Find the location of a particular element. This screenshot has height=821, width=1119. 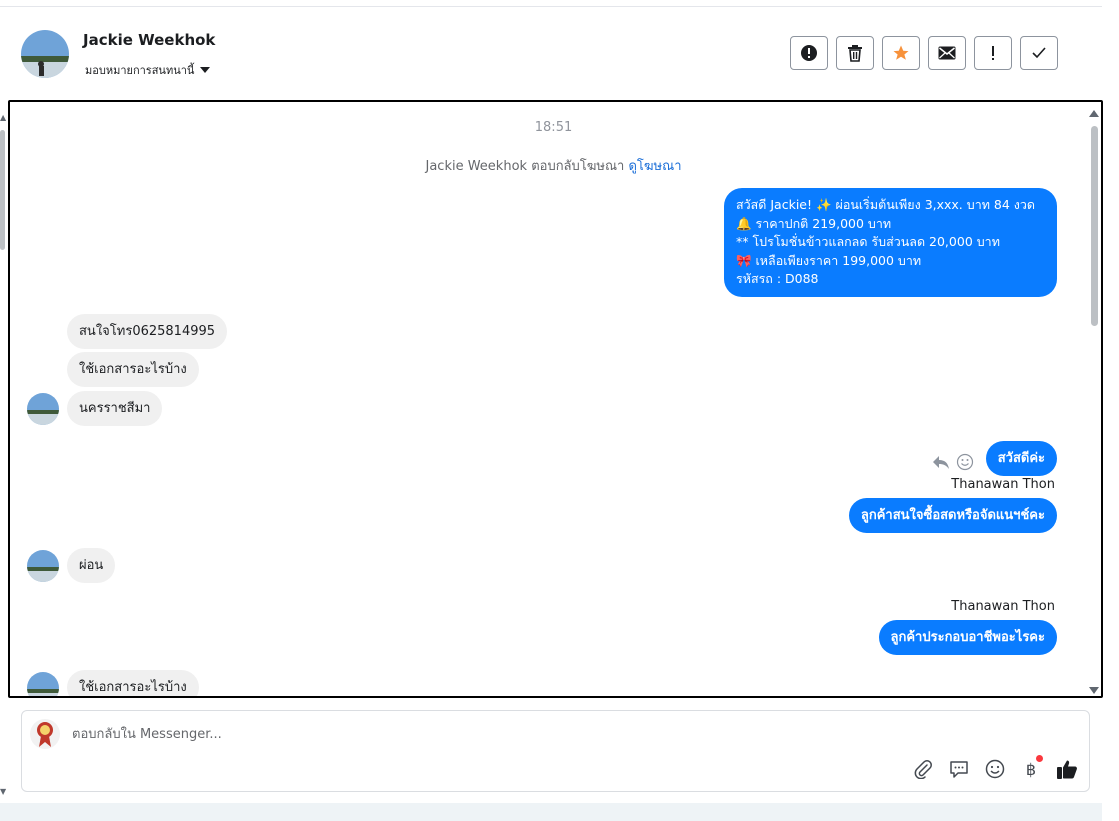

promo-line: 🎀 เหลือเพียงราคา 199,000 บาท is located at coordinates (829, 260).